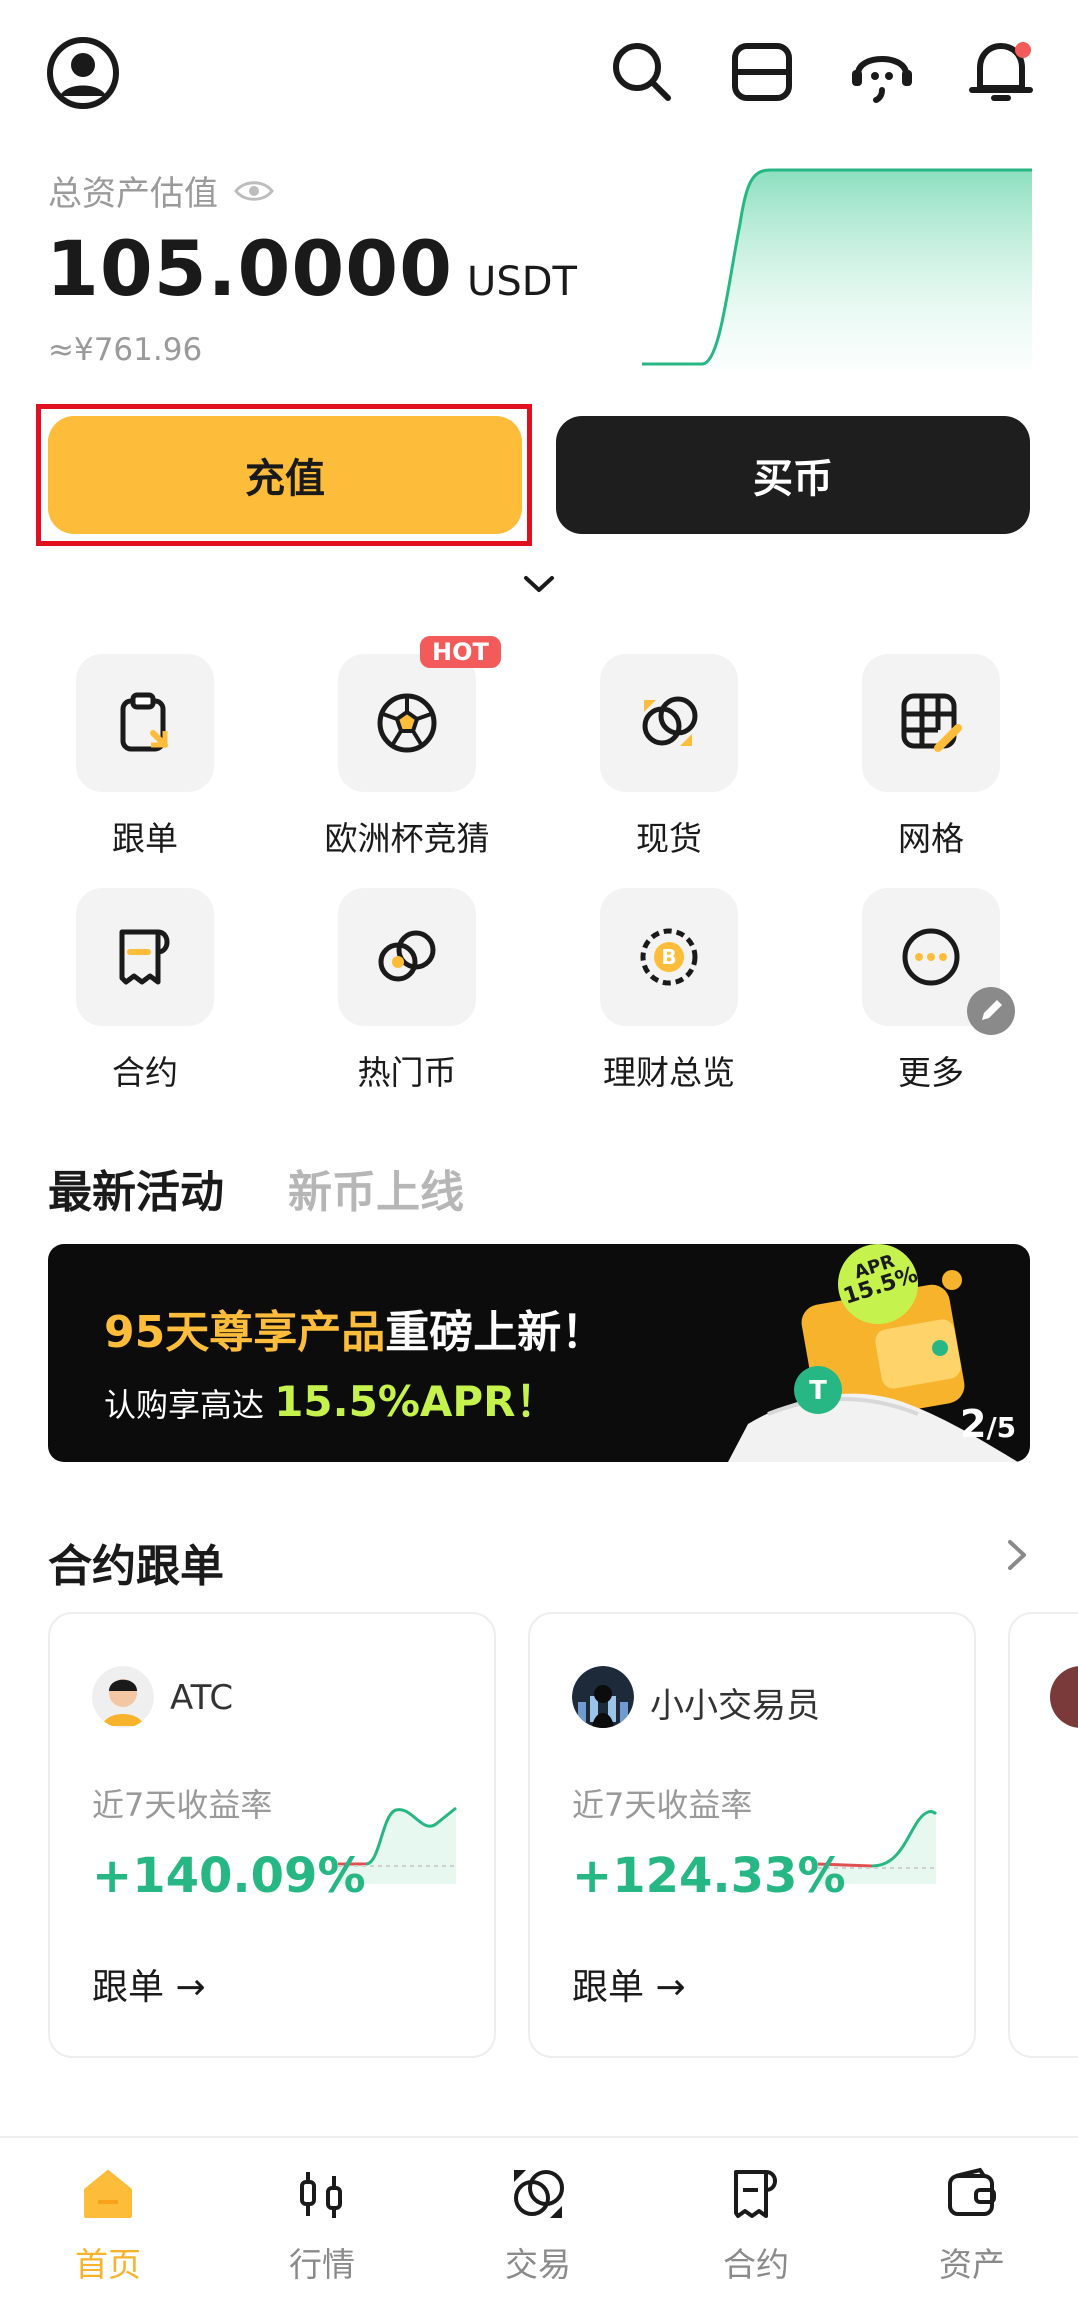 Image resolution: width=1078 pixels, height=2304 pixels. What do you see at coordinates (882, 72) in the screenshot?
I see `support-icon` at bounding box center [882, 72].